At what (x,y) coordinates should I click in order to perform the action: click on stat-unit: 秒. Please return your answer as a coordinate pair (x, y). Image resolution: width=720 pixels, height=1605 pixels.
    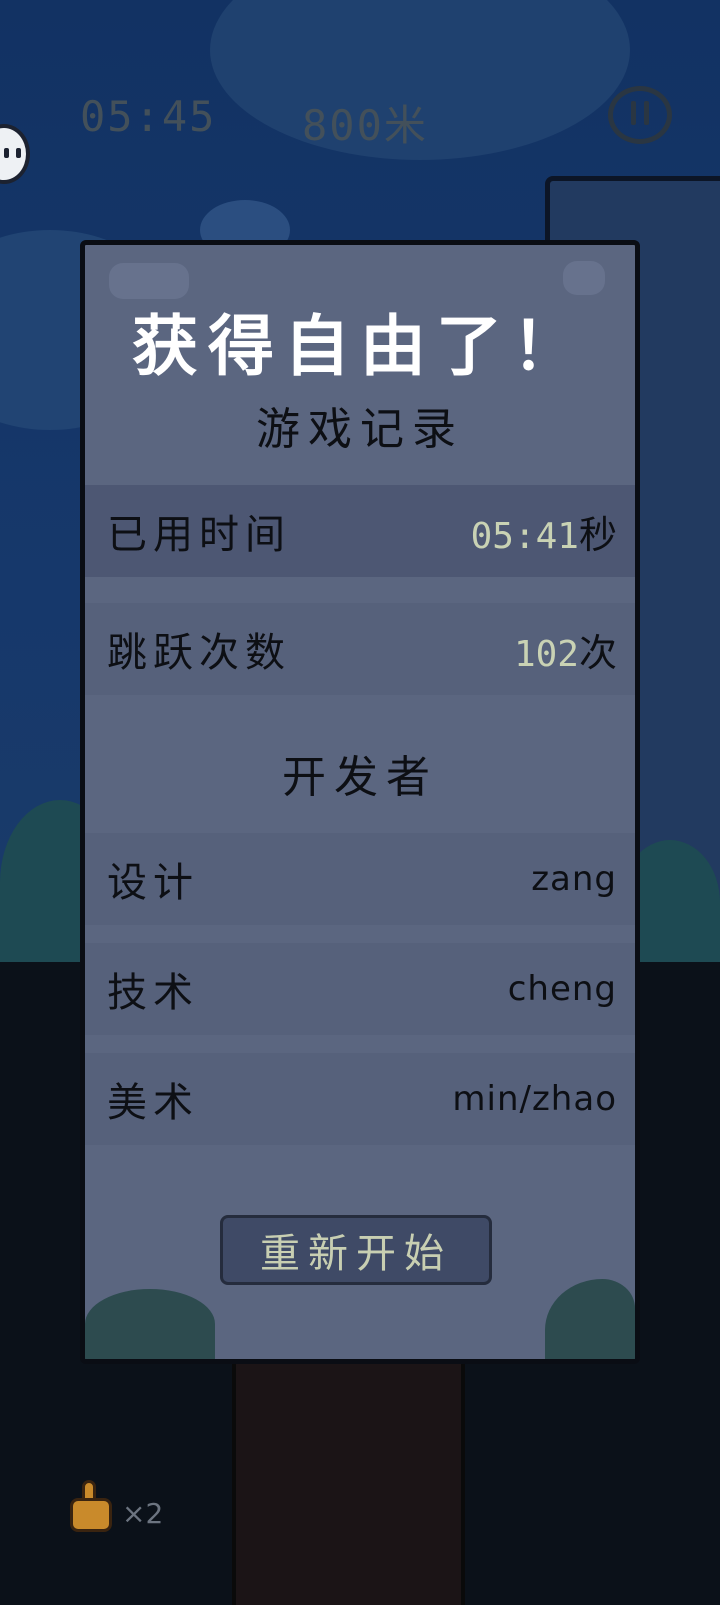
    Looking at the image, I should click on (597, 534).